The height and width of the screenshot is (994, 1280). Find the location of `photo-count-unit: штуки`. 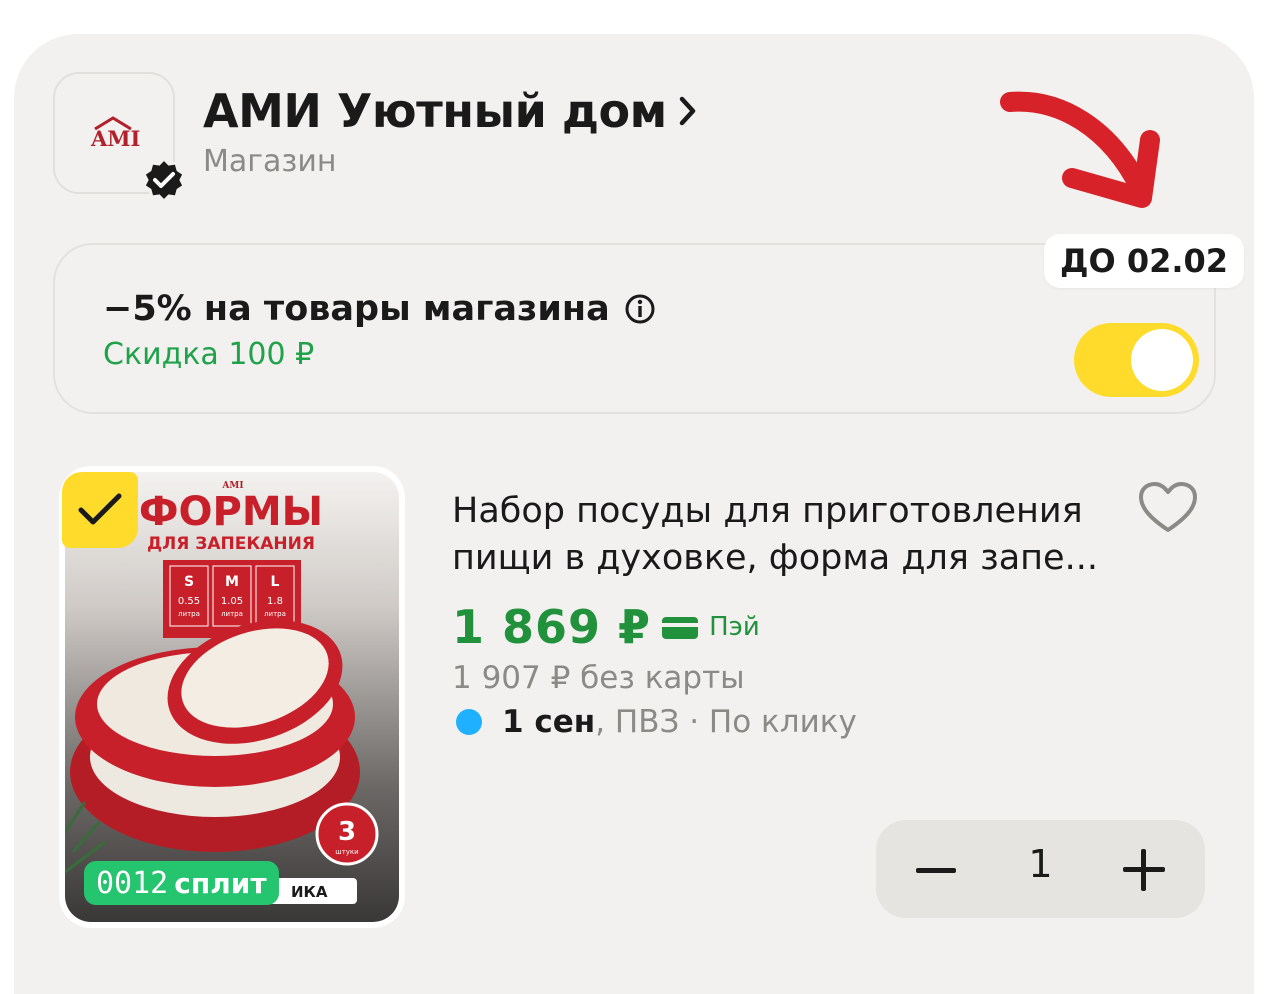

photo-count-unit: штуки is located at coordinates (346, 852).